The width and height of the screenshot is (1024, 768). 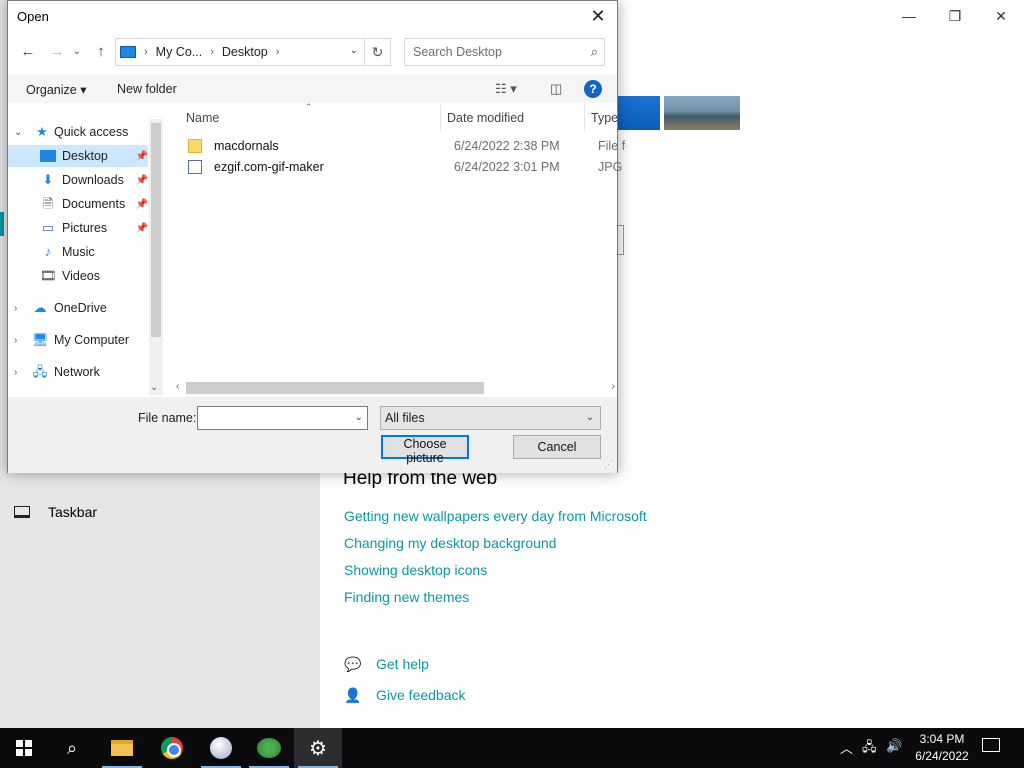 I want to click on help-link-background: Changing my desktop background, so click(x=450, y=543).